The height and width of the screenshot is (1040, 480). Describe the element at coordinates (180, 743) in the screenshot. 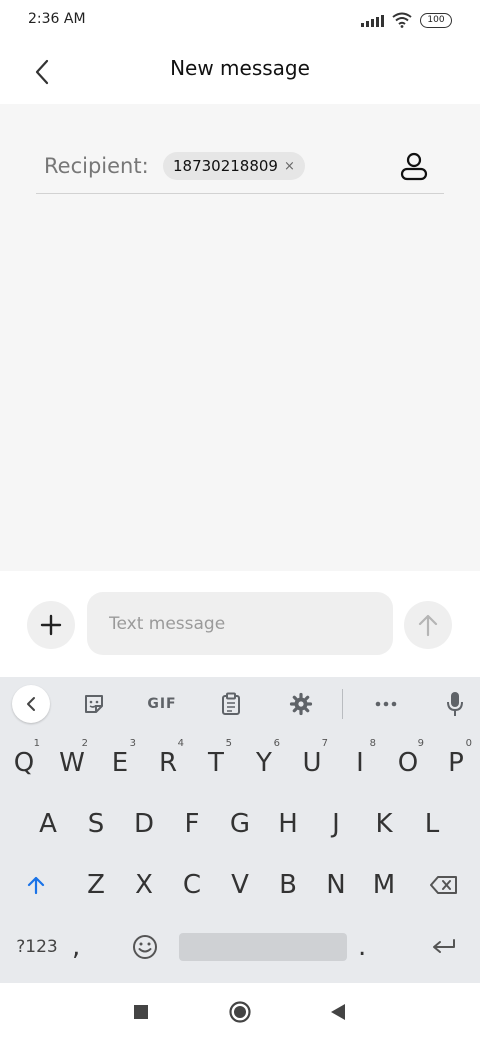

I see `key-hint: 4` at that location.